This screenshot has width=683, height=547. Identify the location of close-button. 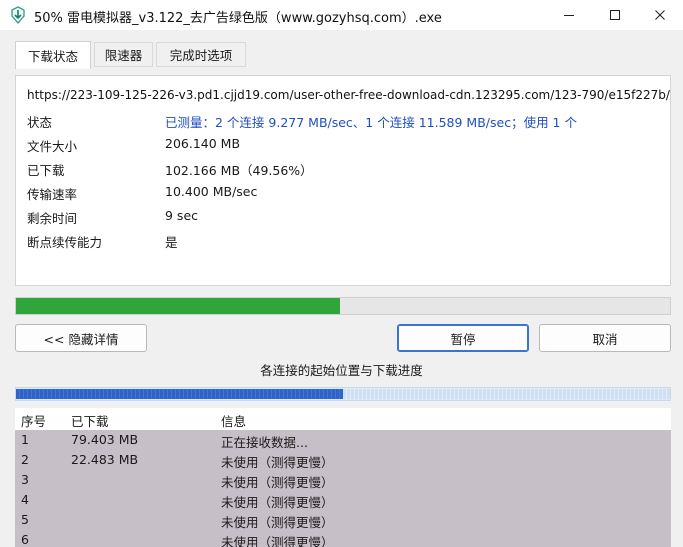
(660, 15).